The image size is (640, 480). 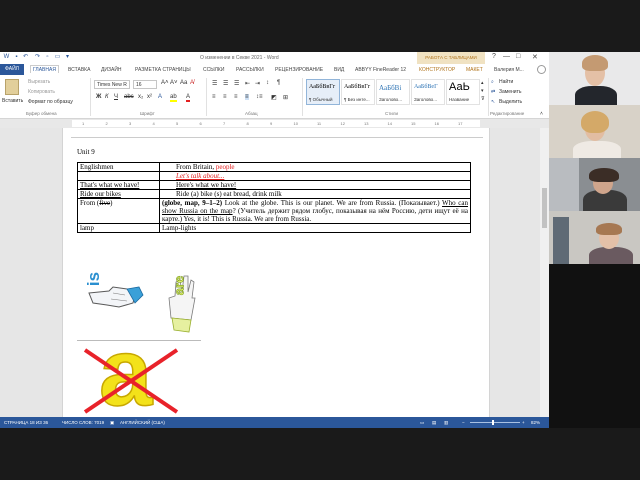 I want to click on tab-page-layout: РАЗМЕТКА СТРАНИЦЫ, so click(x=163, y=70).